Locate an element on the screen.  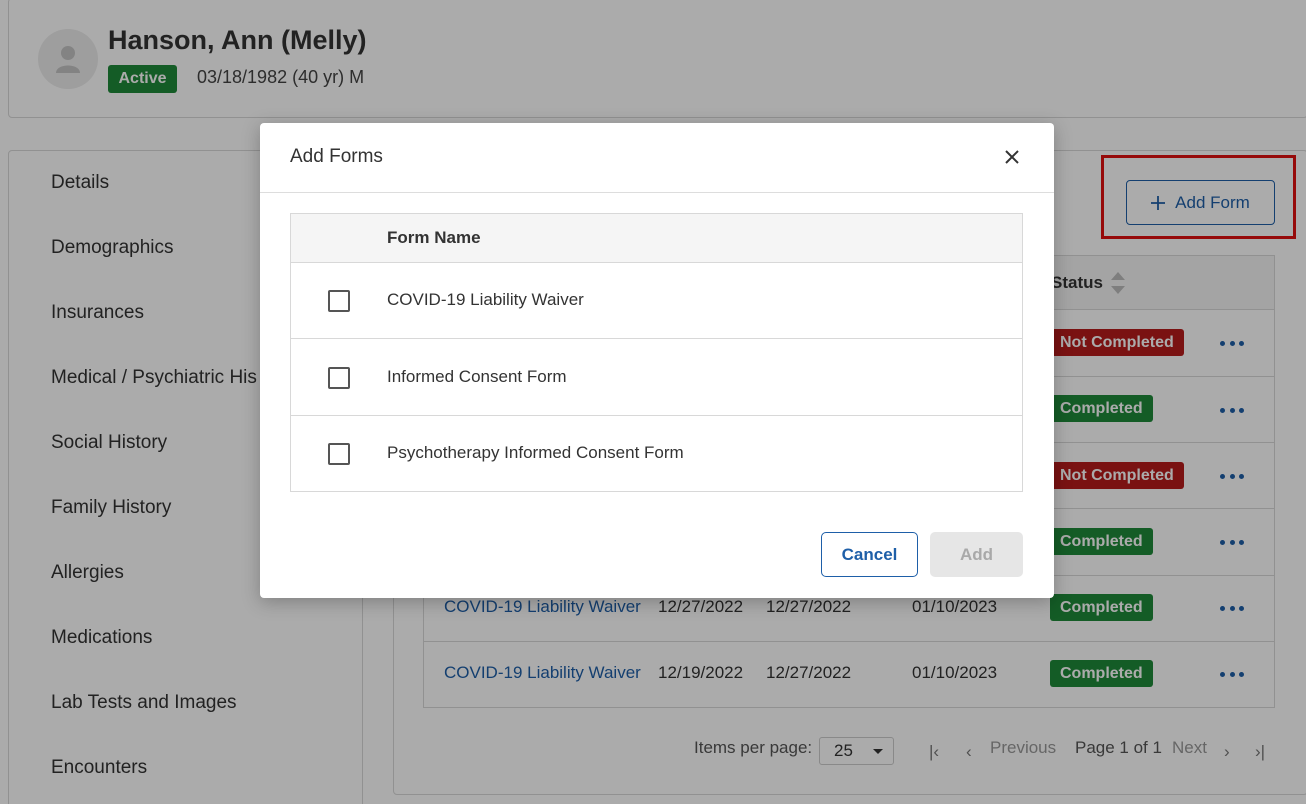
form-name-header: Form Name is located at coordinates (434, 237).